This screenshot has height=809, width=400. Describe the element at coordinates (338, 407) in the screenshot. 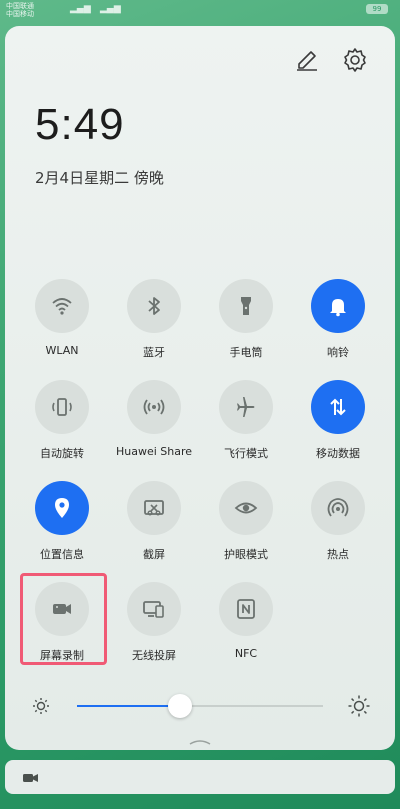

I see `mobile-data-icon` at that location.